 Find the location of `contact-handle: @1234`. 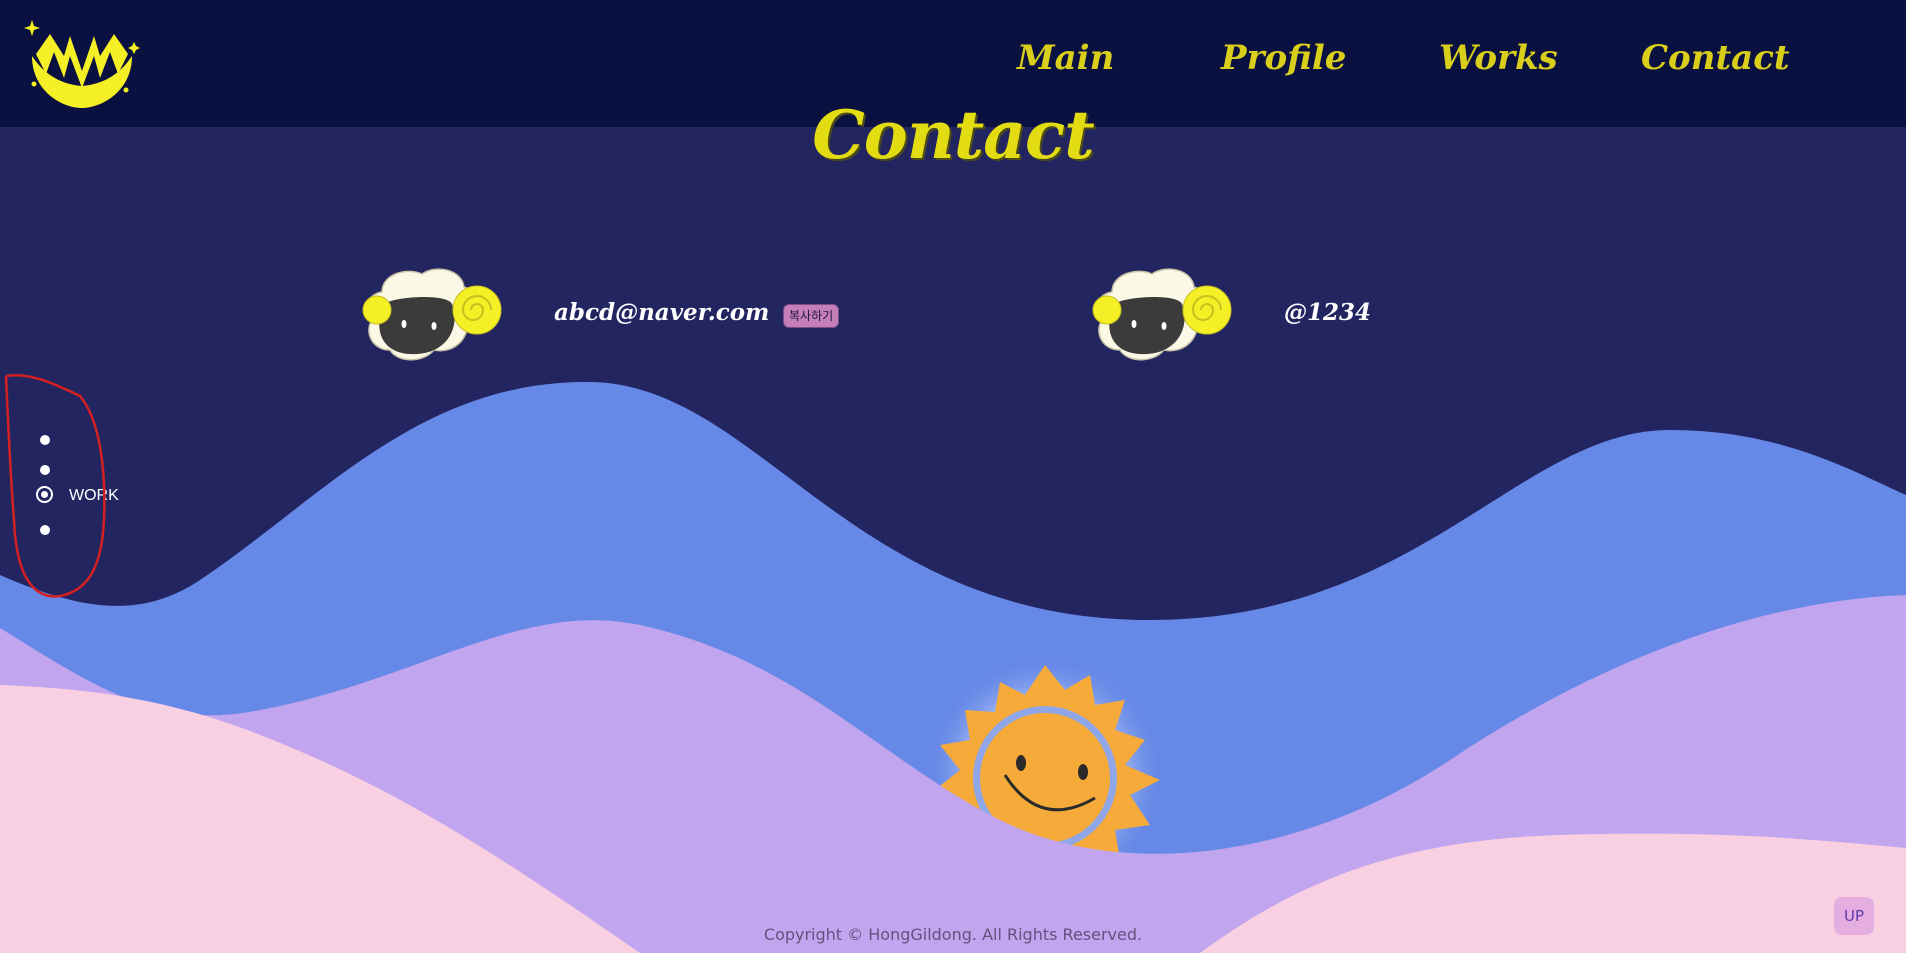

contact-handle: @1234 is located at coordinates (1327, 312).